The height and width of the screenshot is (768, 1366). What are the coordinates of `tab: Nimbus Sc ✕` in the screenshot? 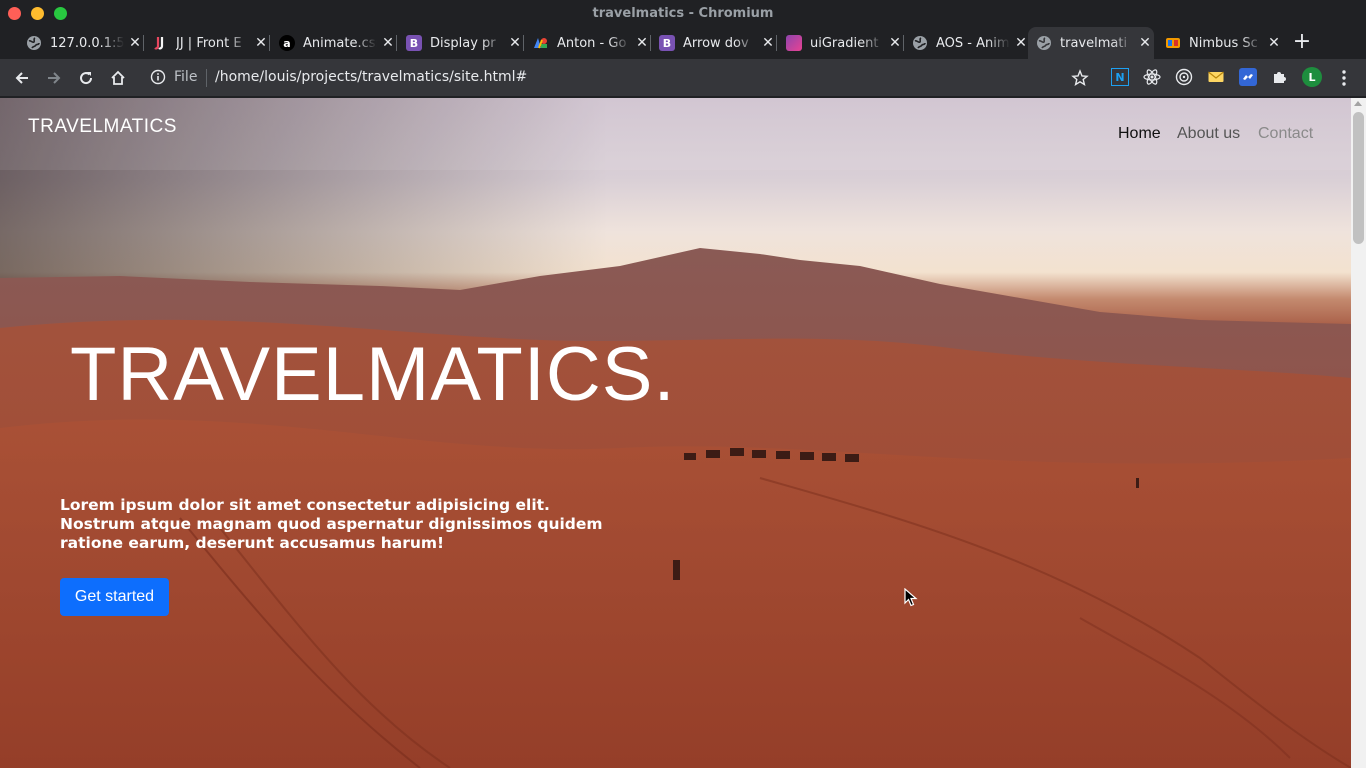 It's located at (1220, 43).